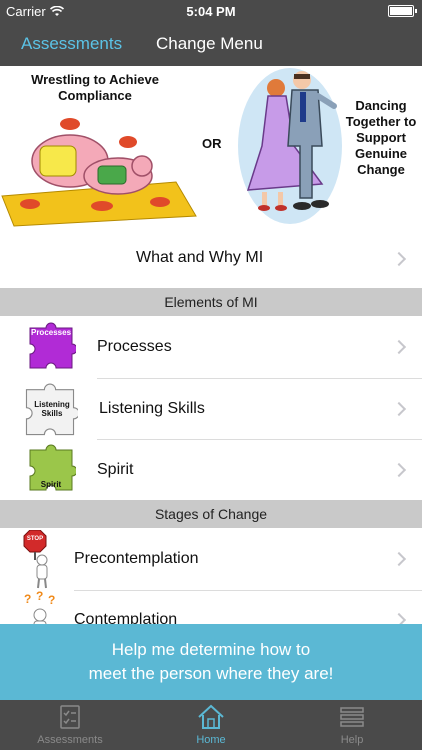 Image resolution: width=422 pixels, height=750 pixels. What do you see at coordinates (51, 332) in the screenshot?
I see `processes-icon-text: Processes` at bounding box center [51, 332].